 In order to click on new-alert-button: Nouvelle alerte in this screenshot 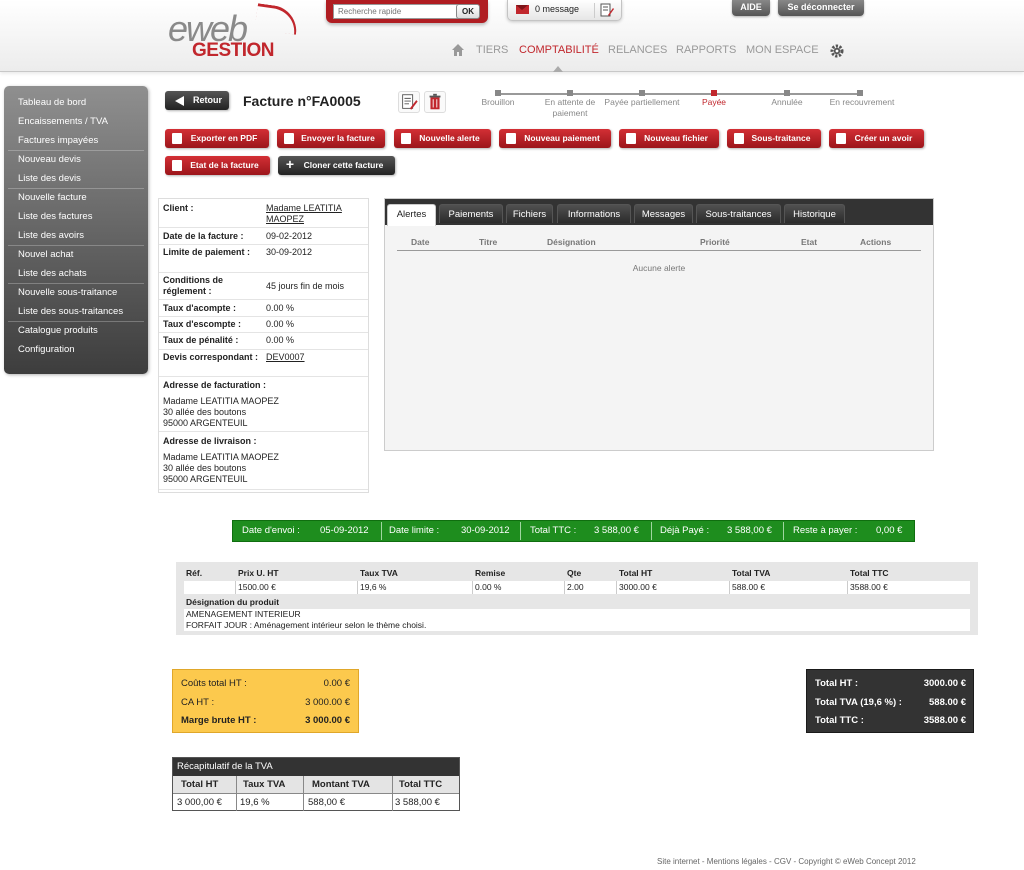, I will do `click(442, 138)`.